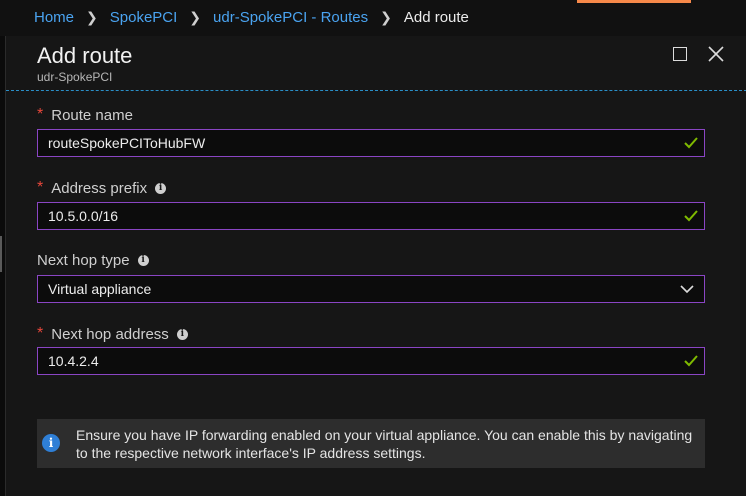 The height and width of the screenshot is (496, 746). I want to click on scroll-indicator, so click(1, 254).